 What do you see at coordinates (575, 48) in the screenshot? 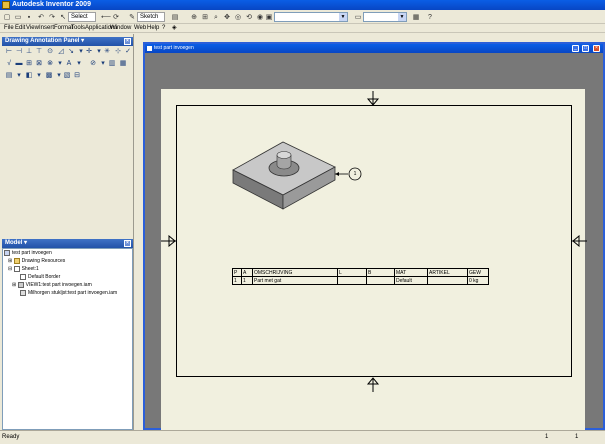
I see `minimize-icon: _` at bounding box center [575, 48].